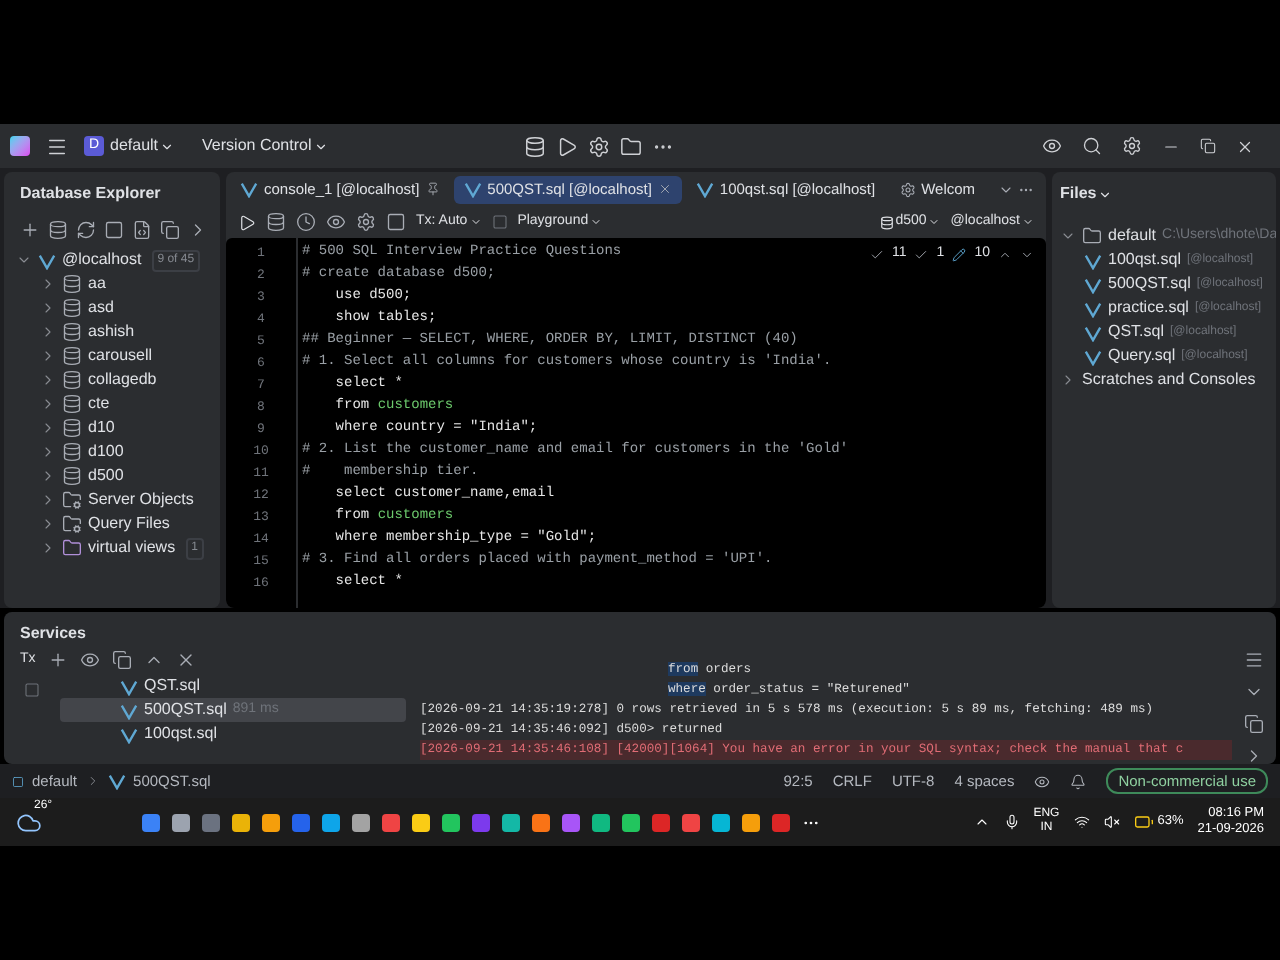  I want to click on explain-icon, so click(276, 222).